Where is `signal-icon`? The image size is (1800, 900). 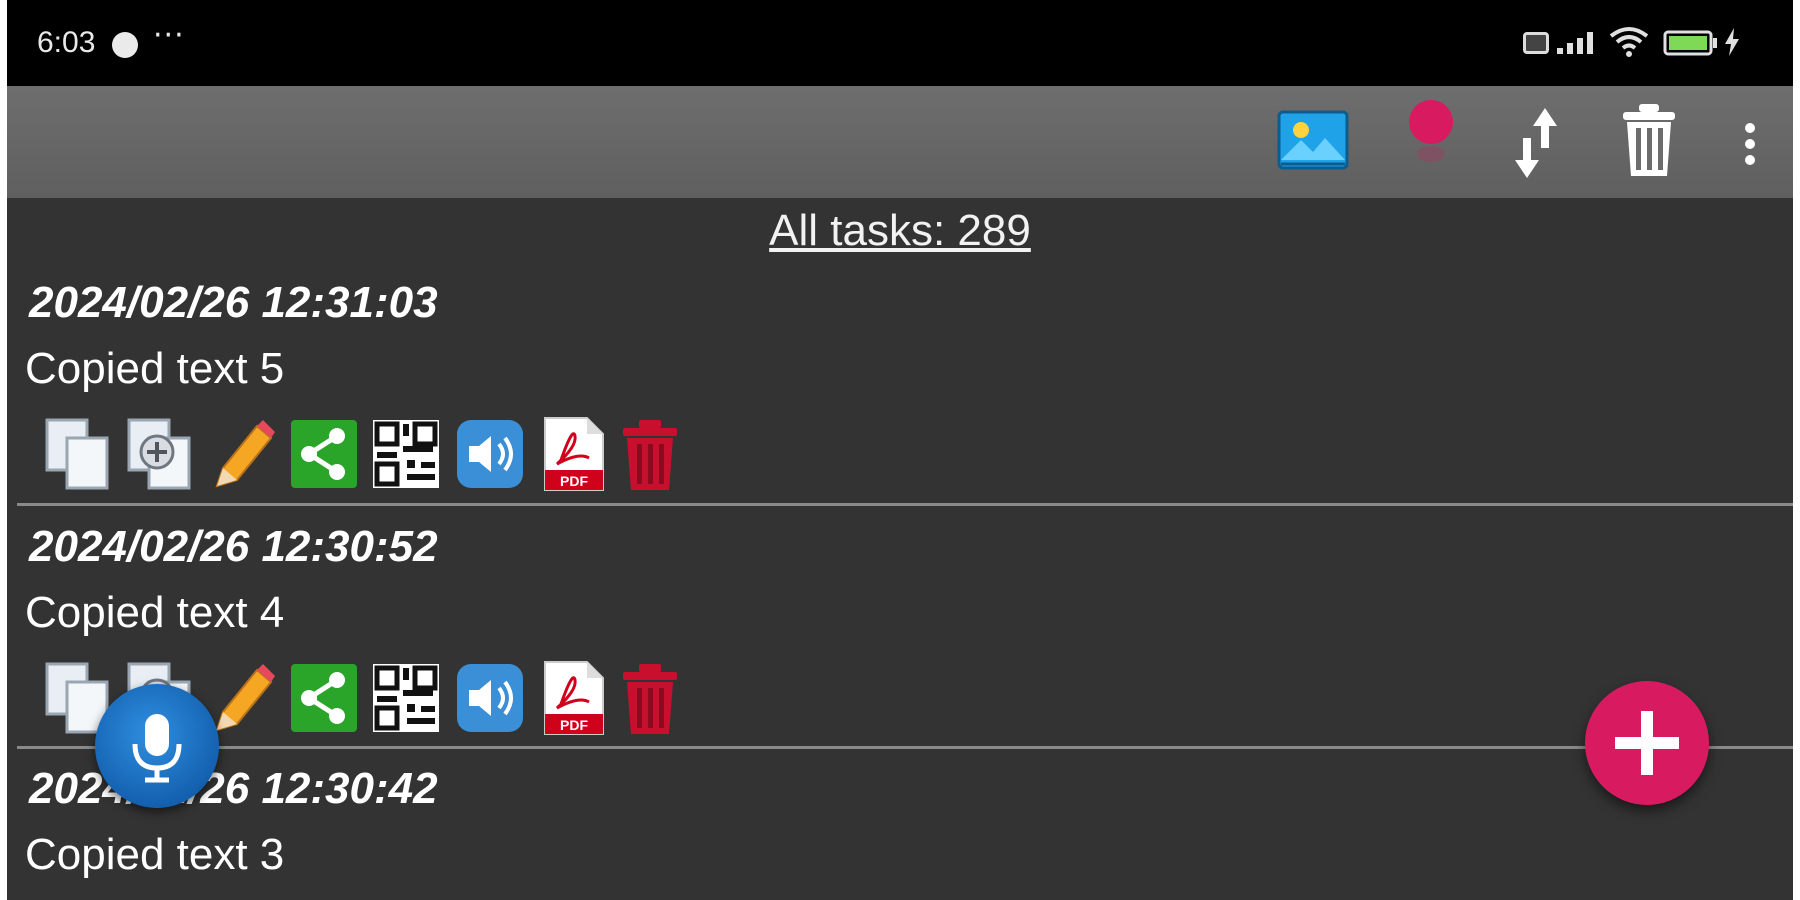 signal-icon is located at coordinates (1575, 43).